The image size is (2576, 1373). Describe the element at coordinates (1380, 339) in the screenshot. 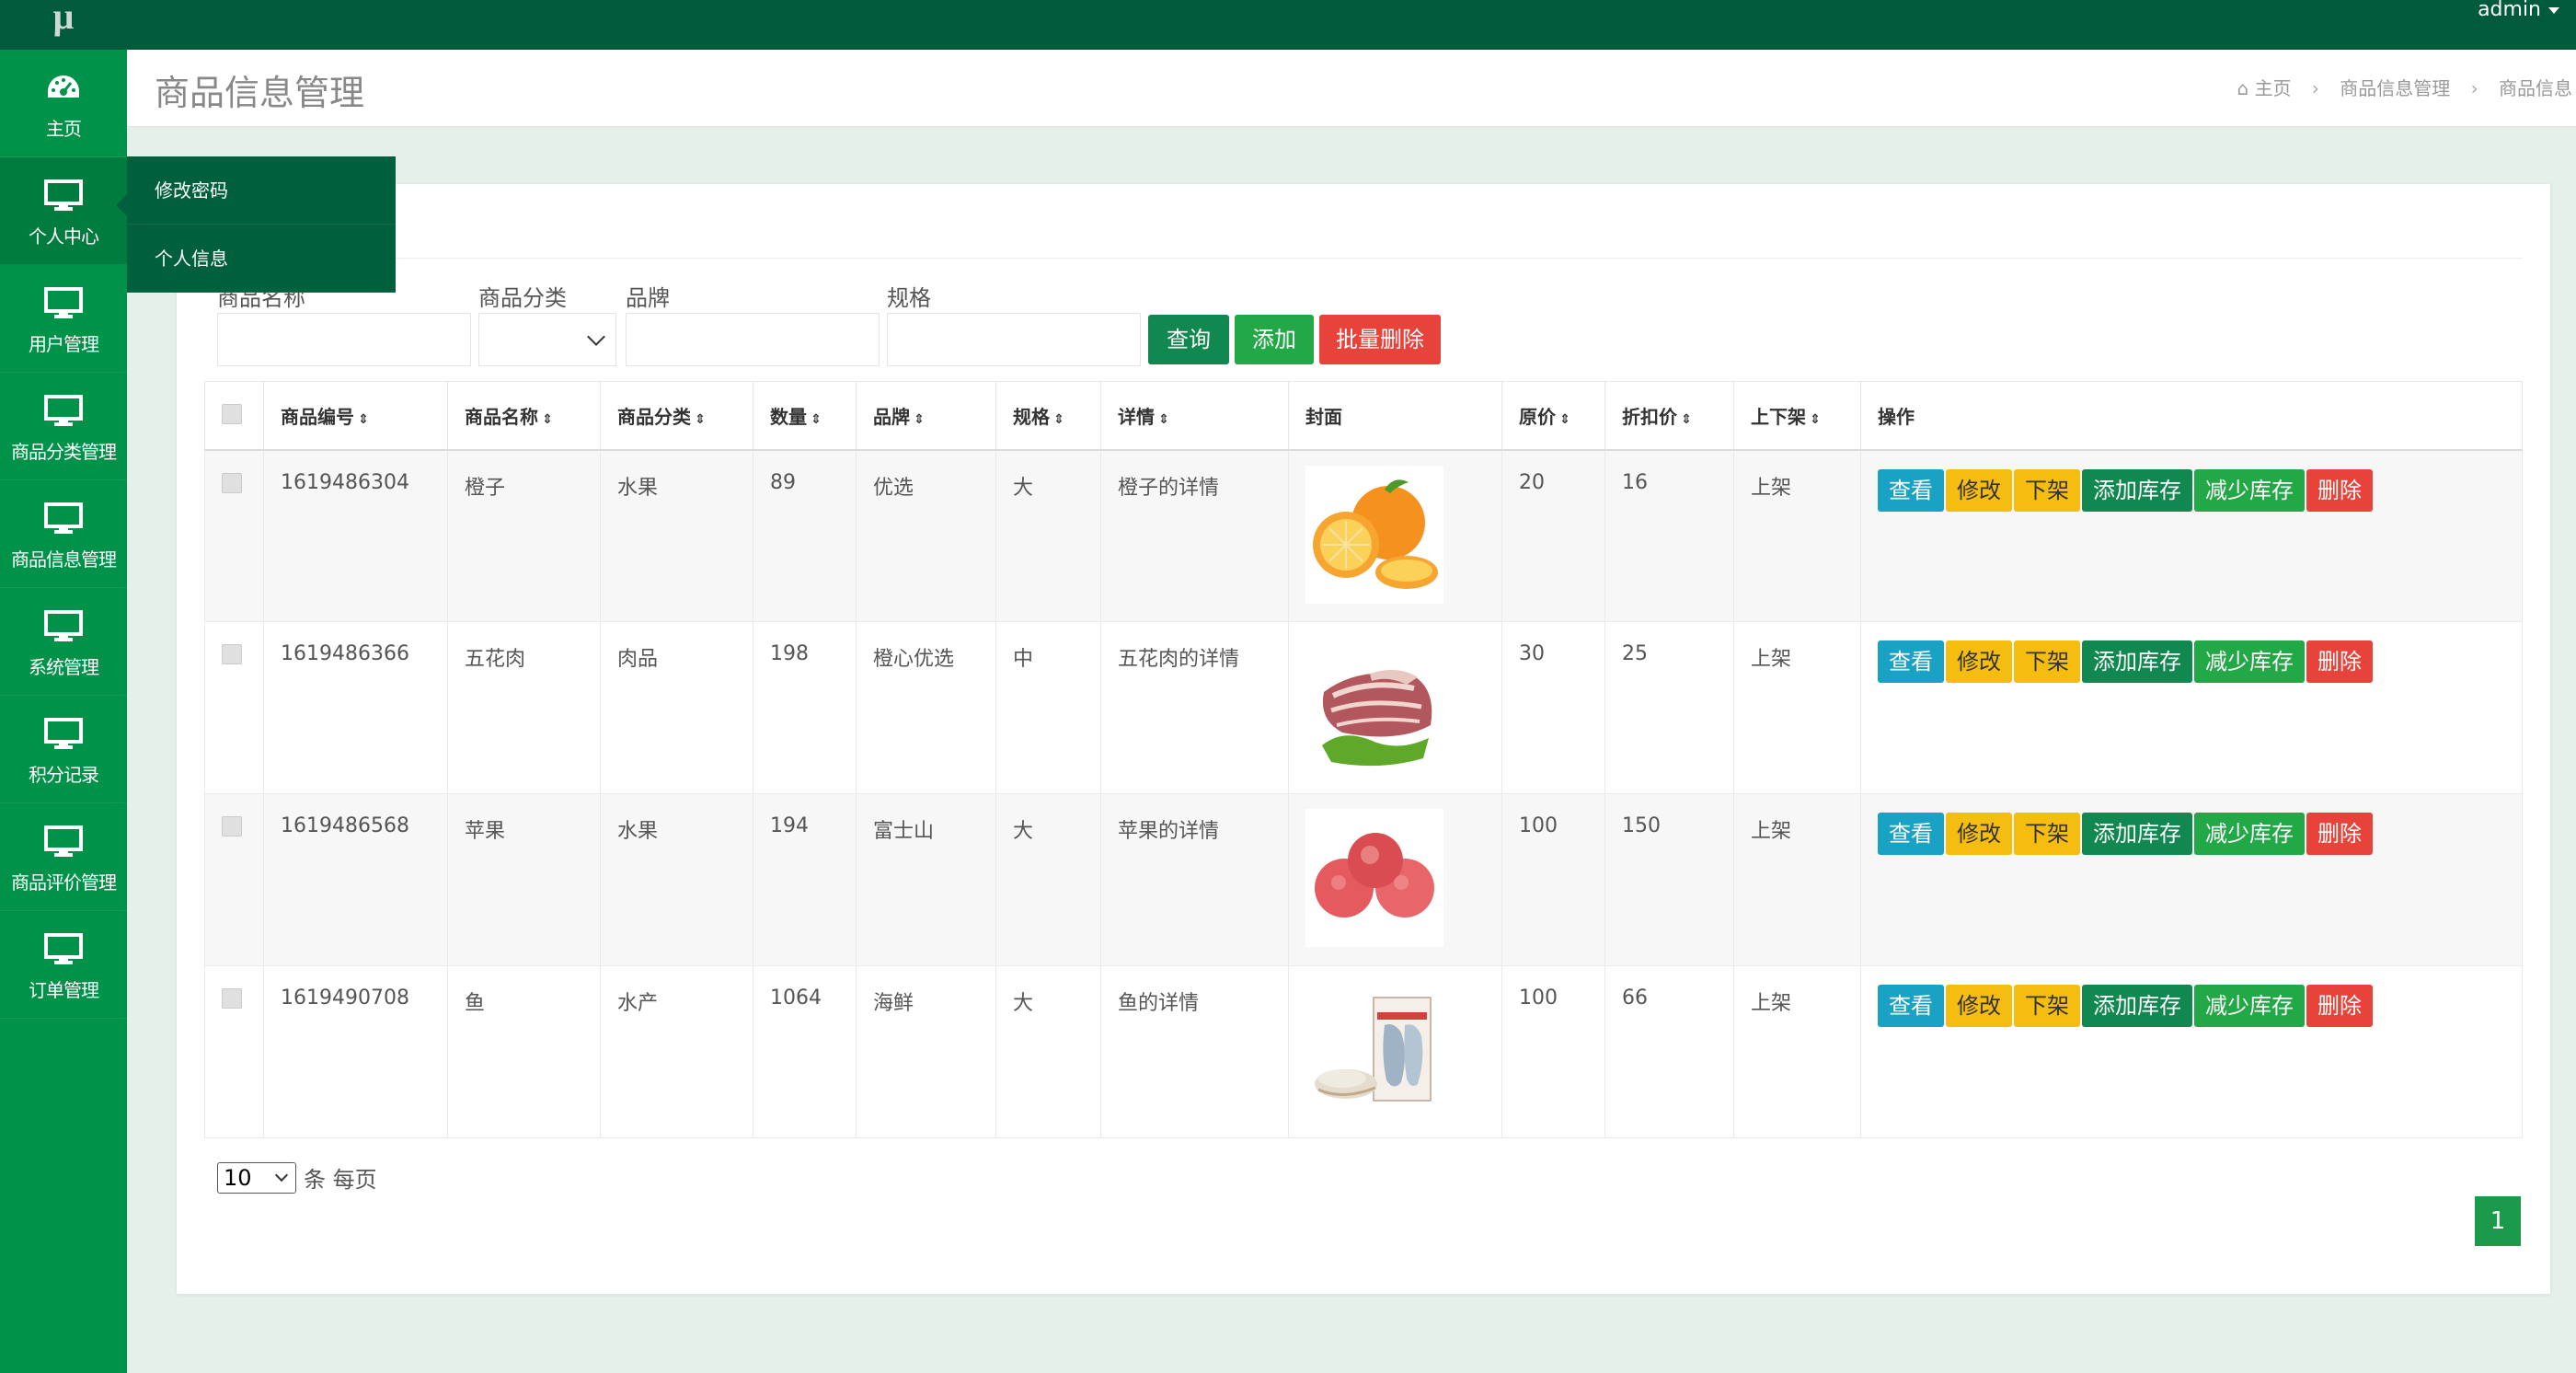

I see `batch-delete-button: 批量删除` at that location.